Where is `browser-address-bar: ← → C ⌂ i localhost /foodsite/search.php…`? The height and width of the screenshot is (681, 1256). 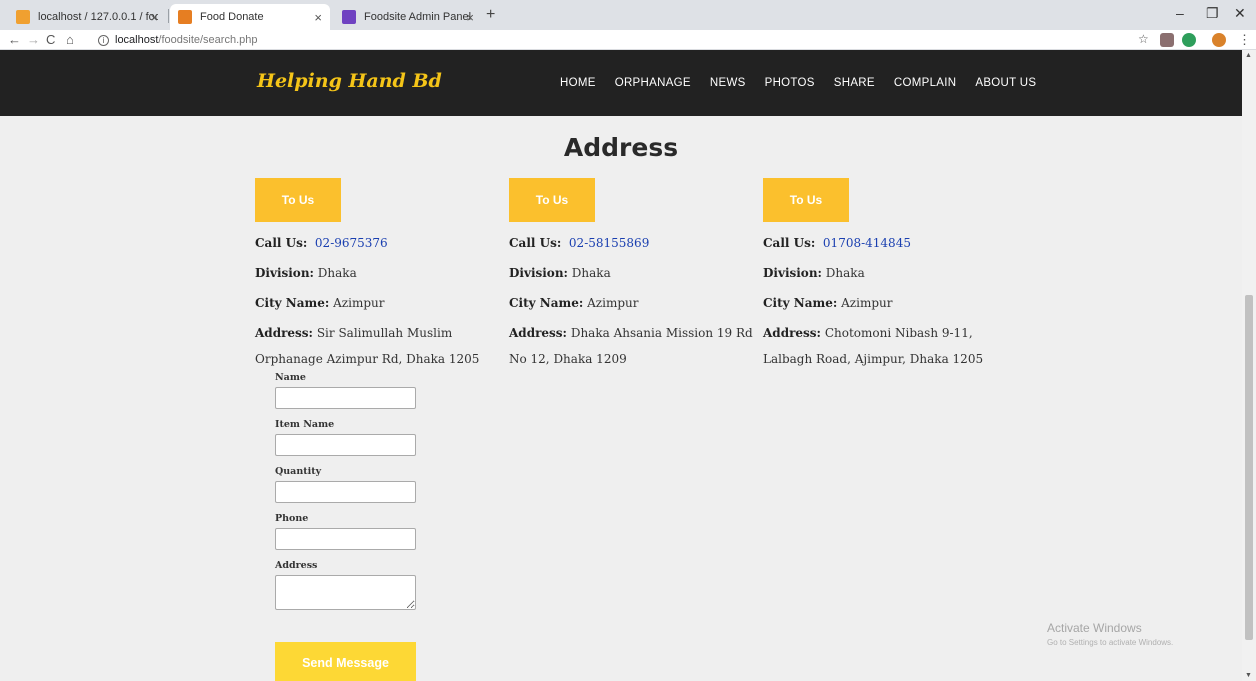
browser-address-bar: ← → C ⌂ i localhost /foodsite/search.php… is located at coordinates (628, 40).